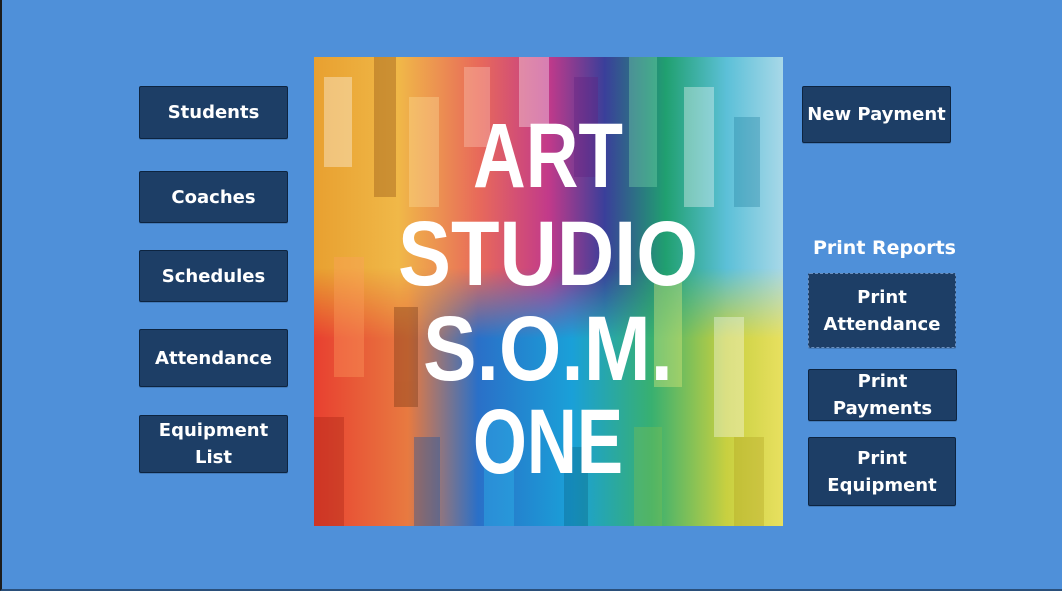 Image resolution: width=1062 pixels, height=591 pixels. Describe the element at coordinates (548, 349) in the screenshot. I see `logo-line-3: S.O.M.` at that location.